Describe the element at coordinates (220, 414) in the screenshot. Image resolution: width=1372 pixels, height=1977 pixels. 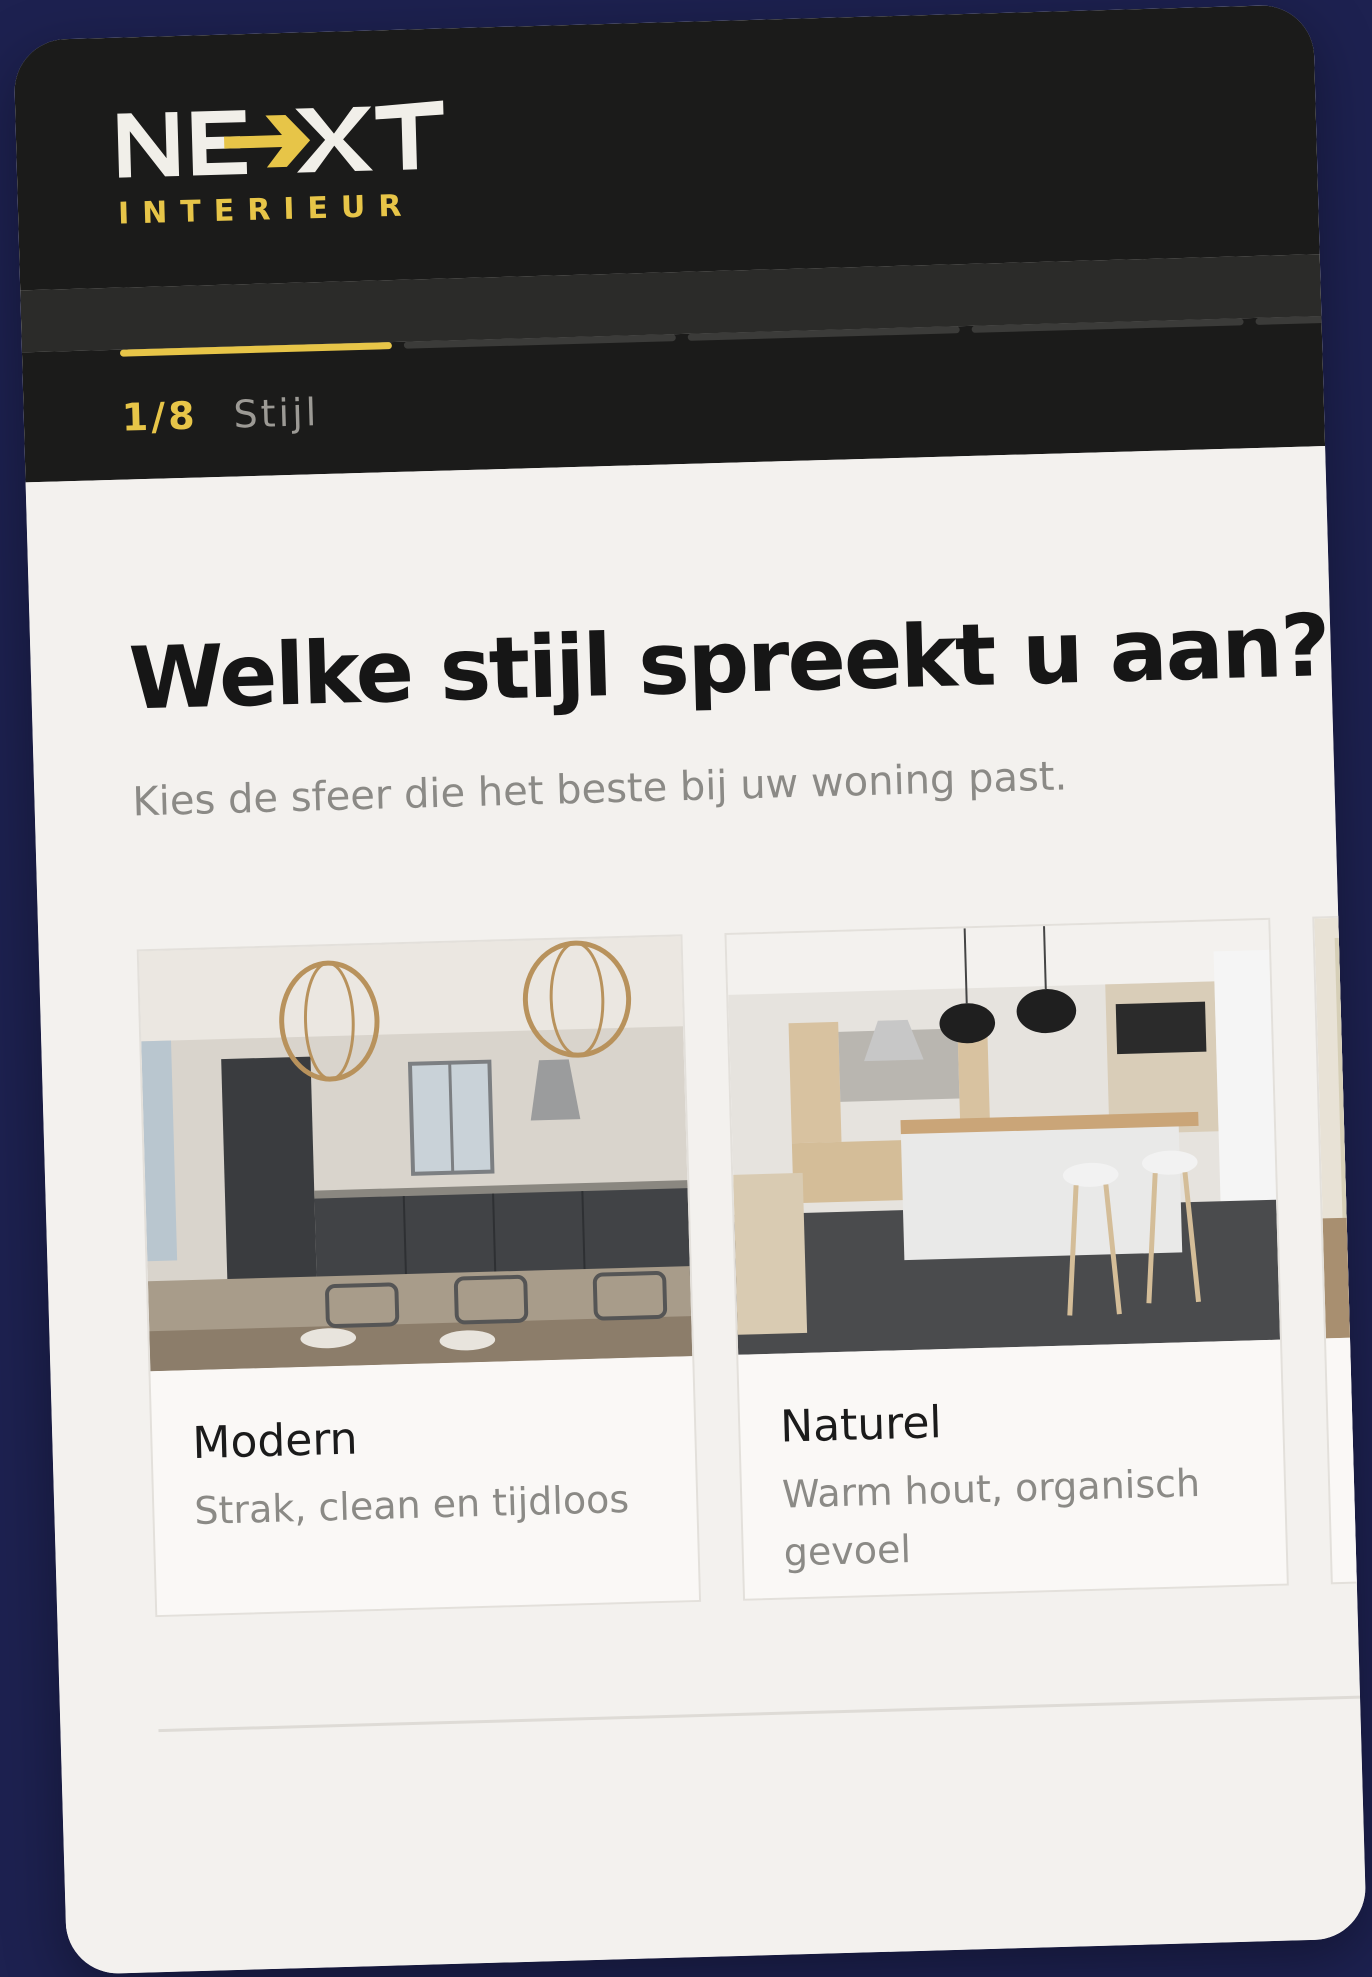
I see `step-indicator: 1/8 Stijl` at that location.